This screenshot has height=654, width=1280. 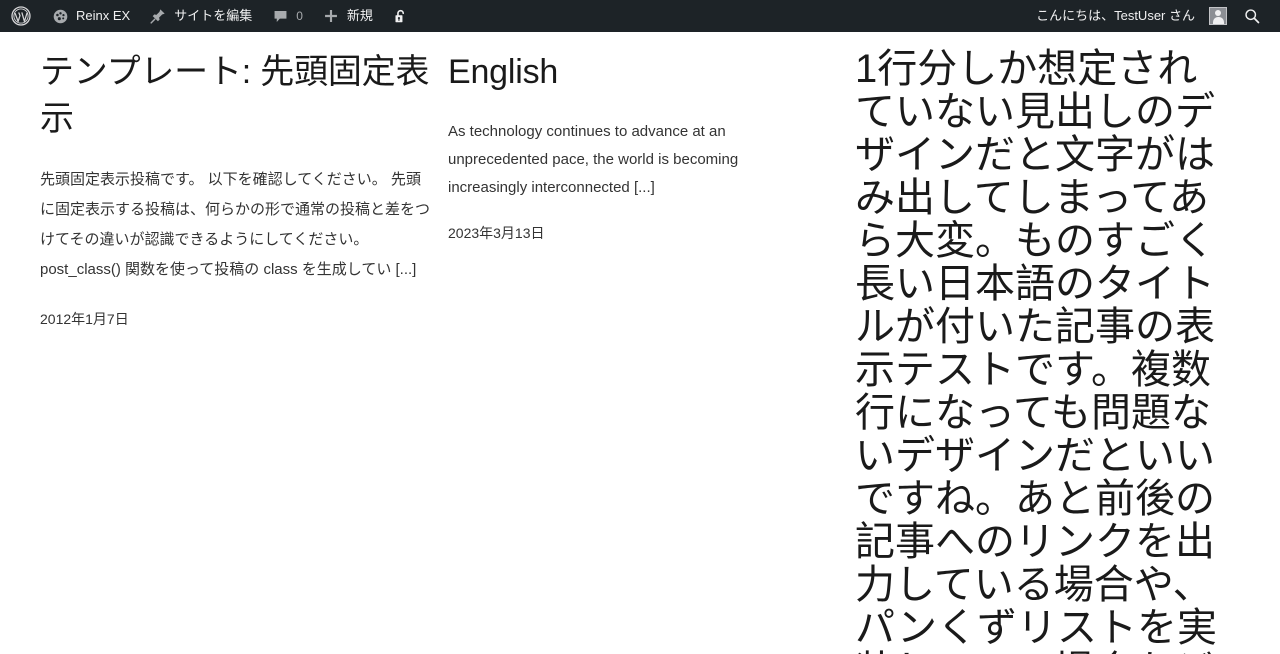 What do you see at coordinates (60, 16) in the screenshot?
I see `dashboard-icon` at bounding box center [60, 16].